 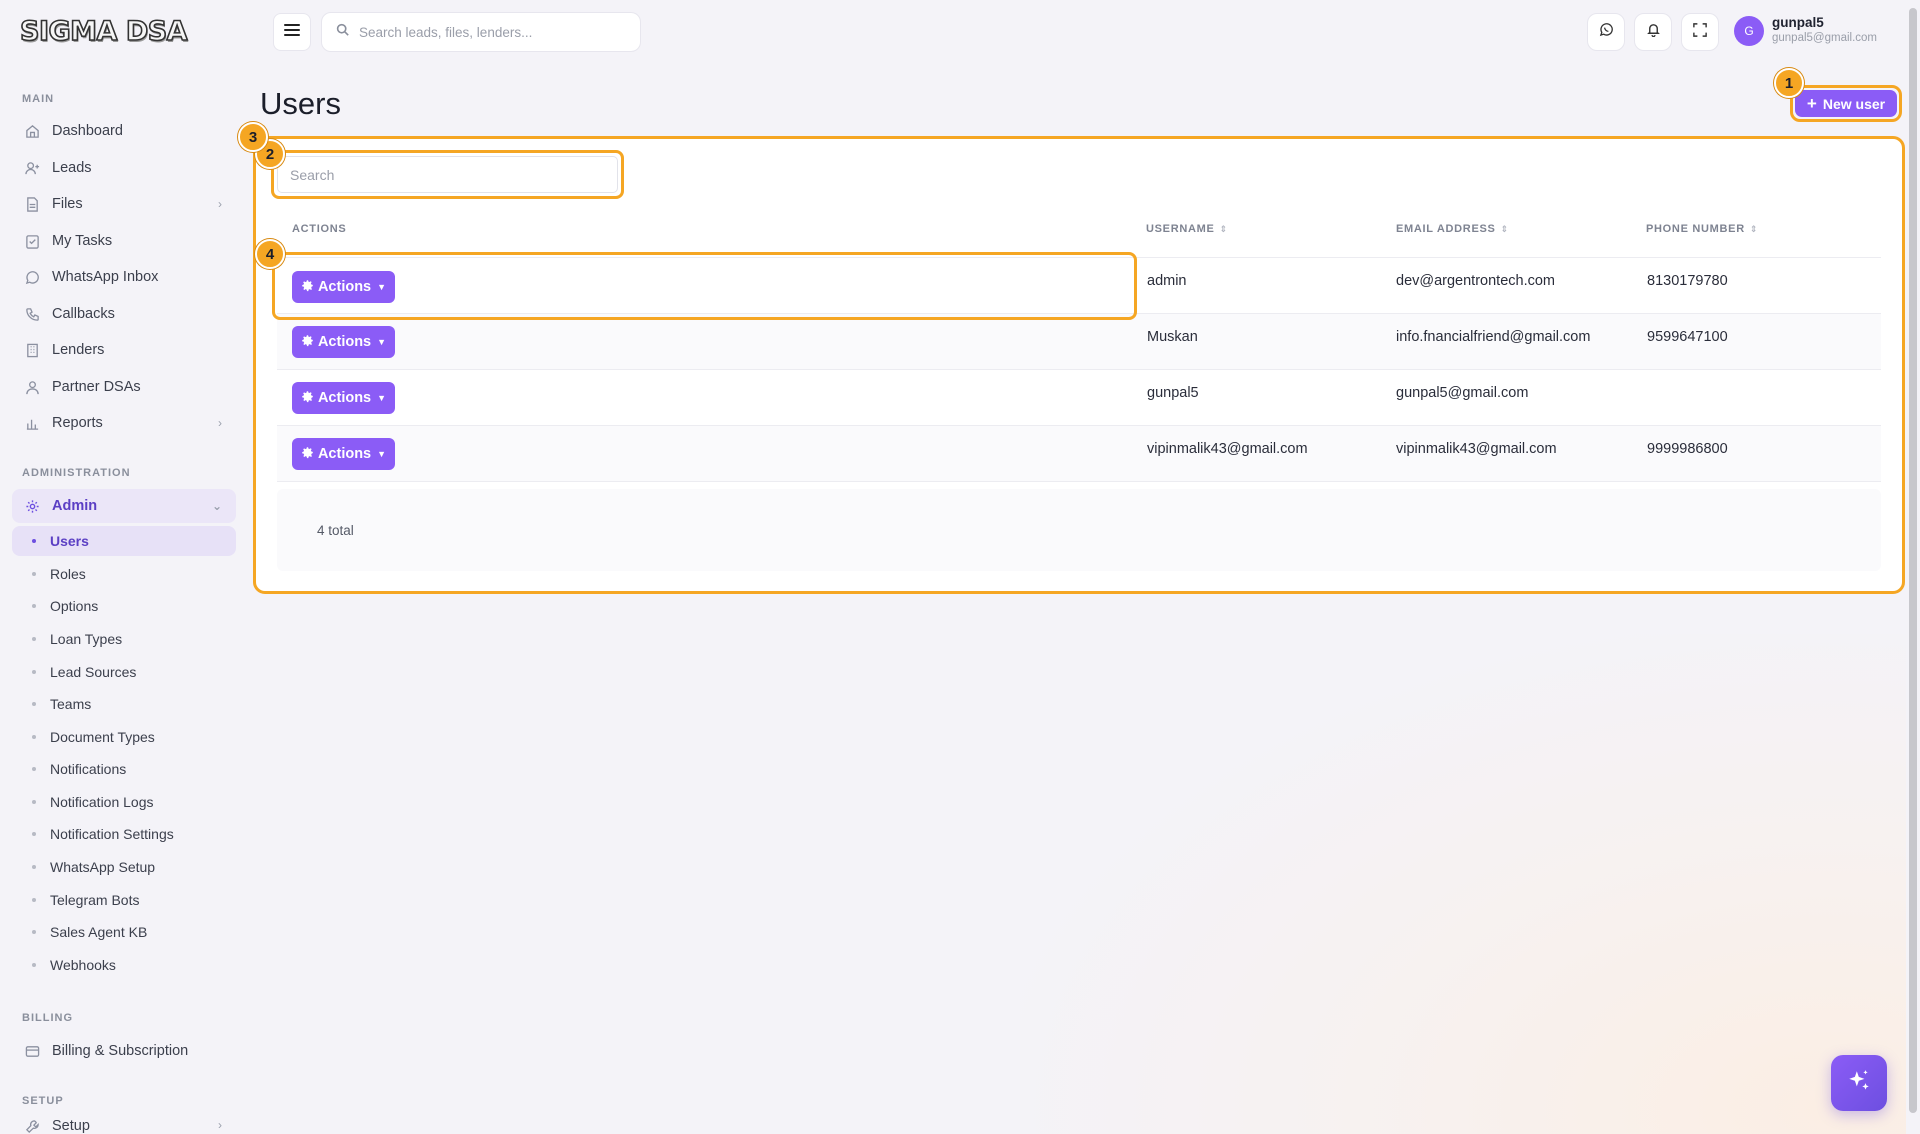 I want to click on sidebar-subitem-loan-types: Loan Types, so click(x=124, y=639).